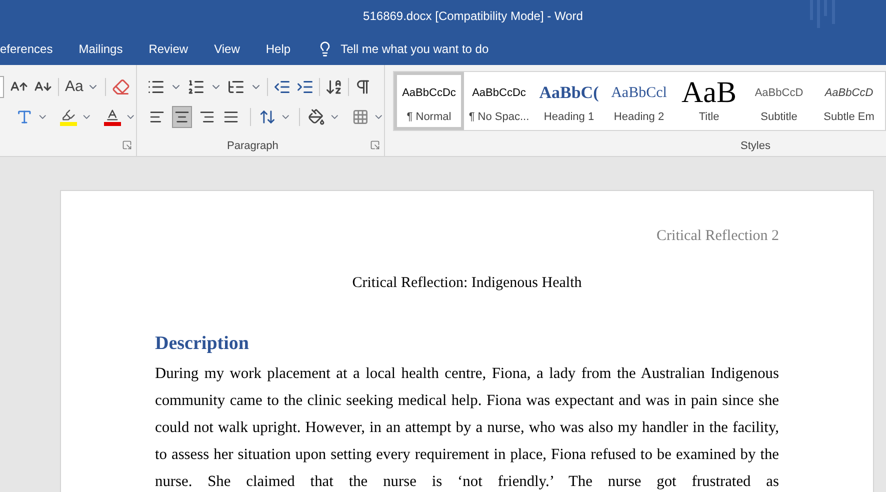 The width and height of the screenshot is (886, 492). I want to click on bullets-icon, so click(156, 87).